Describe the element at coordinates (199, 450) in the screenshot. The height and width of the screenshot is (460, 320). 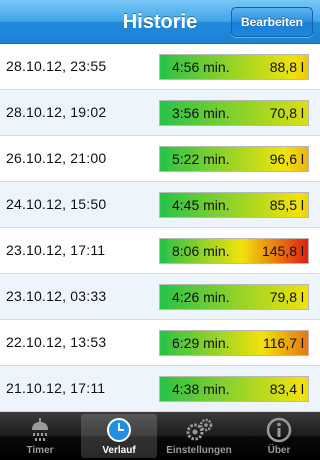
I see `tab-label: Einstellungen` at that location.